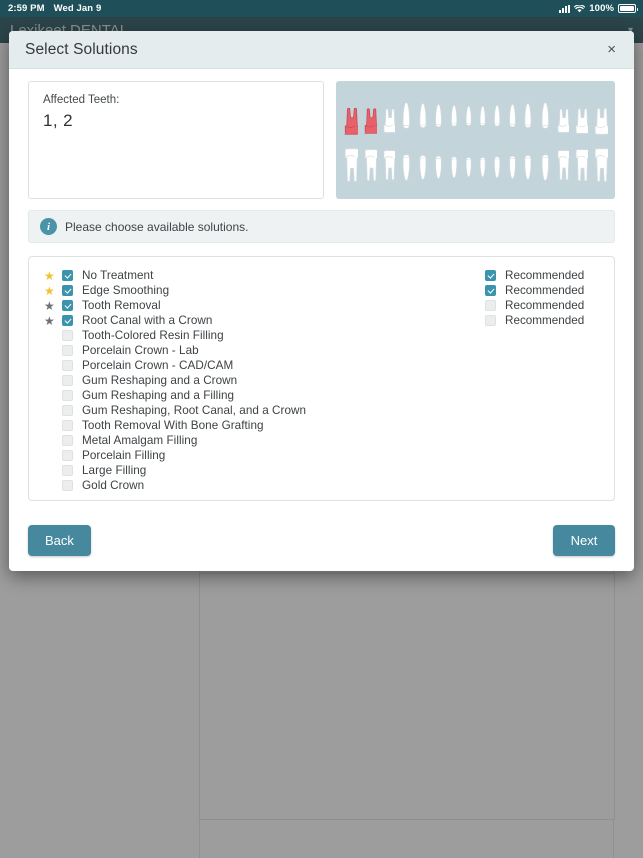 This screenshot has width=643, height=858. I want to click on solution-left: Porcelain Filling, so click(264, 455).